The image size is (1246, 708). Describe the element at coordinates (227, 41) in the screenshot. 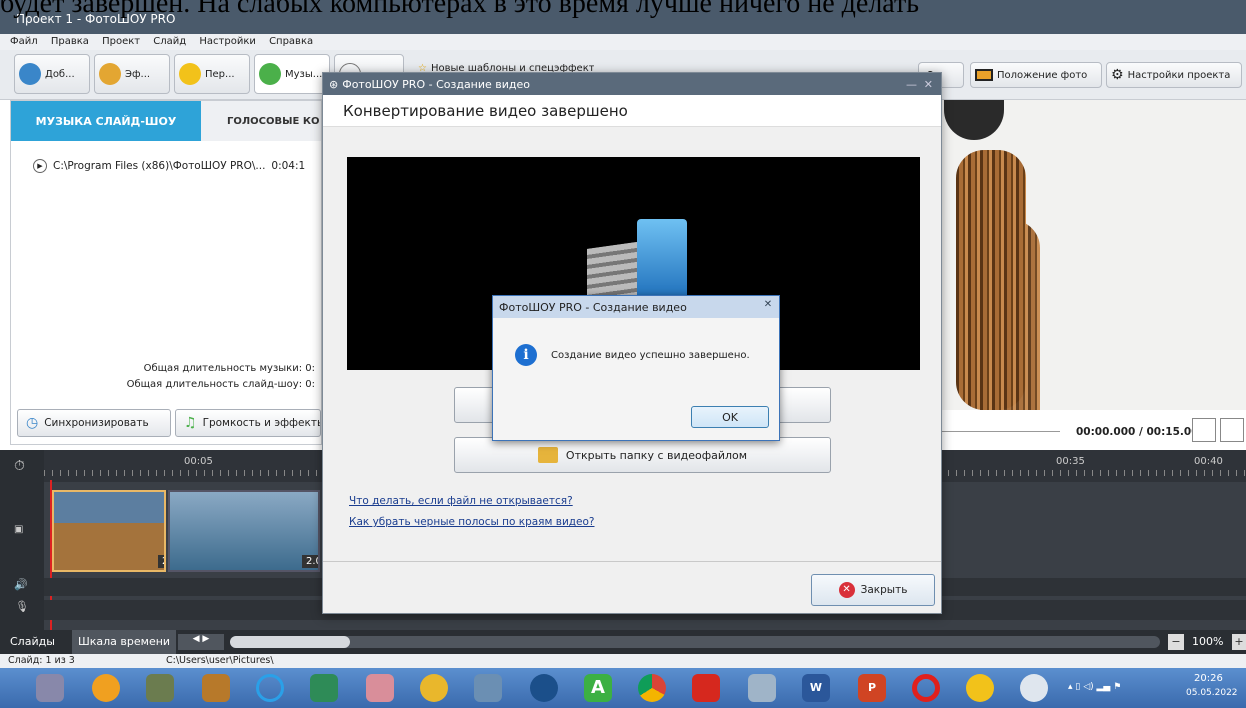

I see `menu-settings: Настройки` at that location.